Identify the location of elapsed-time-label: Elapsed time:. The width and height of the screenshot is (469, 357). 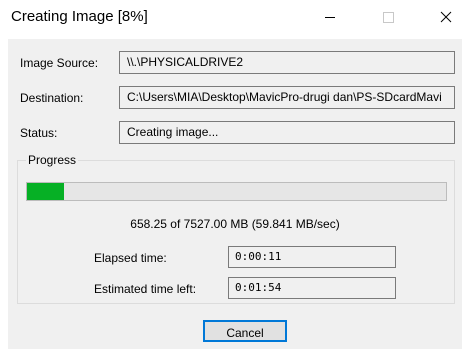
(130, 258).